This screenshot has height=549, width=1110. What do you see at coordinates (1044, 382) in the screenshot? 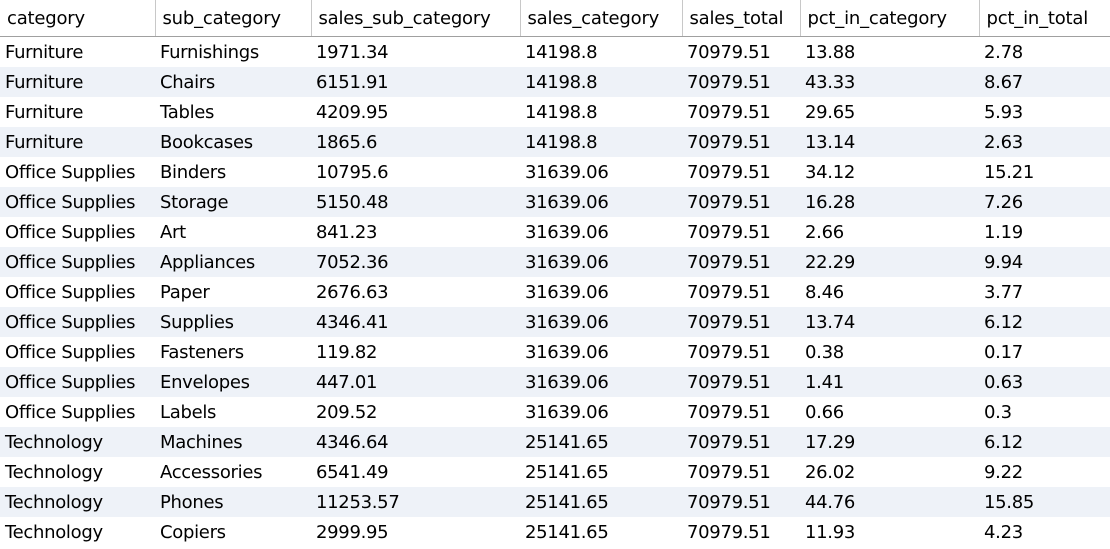
I see `cell-pct-in-total: 0.63` at bounding box center [1044, 382].